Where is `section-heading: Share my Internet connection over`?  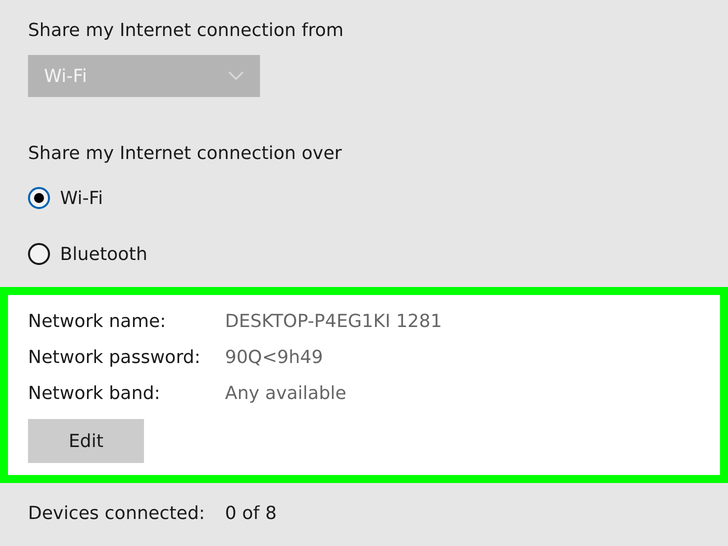
section-heading: Share my Internet connection over is located at coordinates (185, 154).